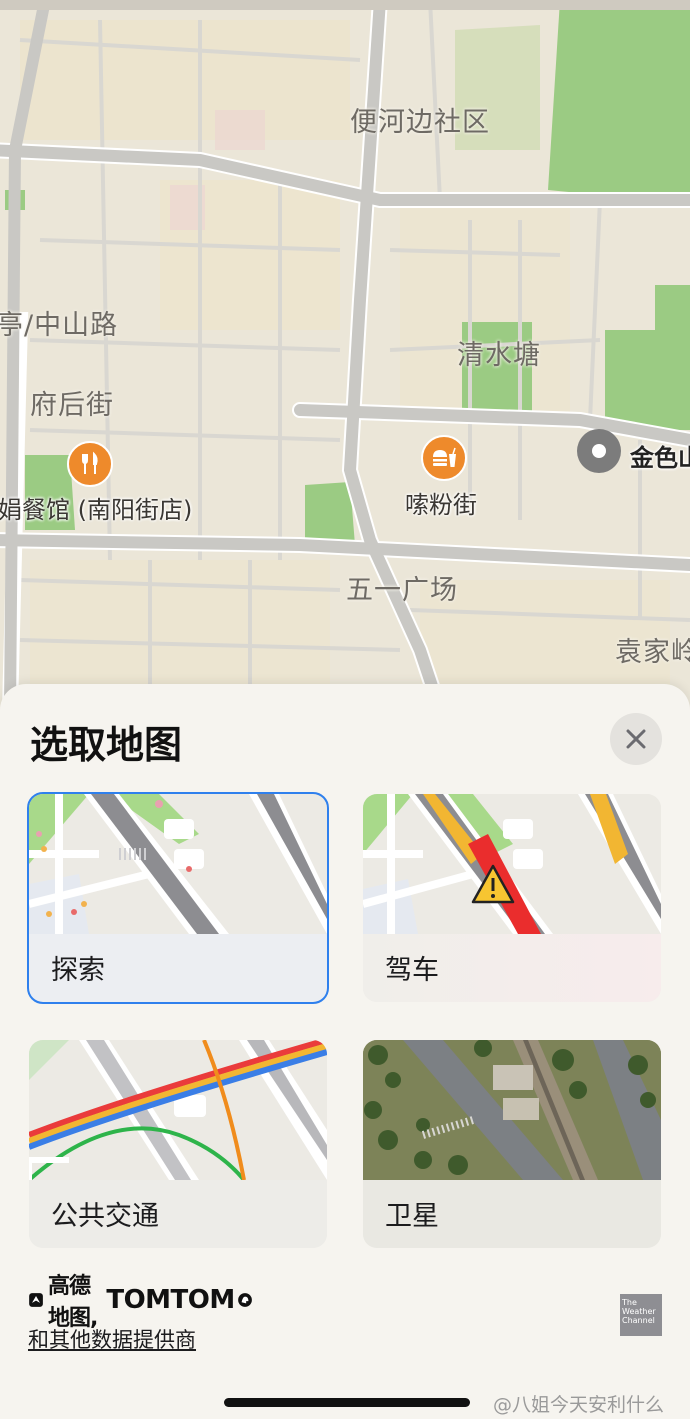  Describe the element at coordinates (512, 864) in the screenshot. I see `driving-thumbnail` at that location.